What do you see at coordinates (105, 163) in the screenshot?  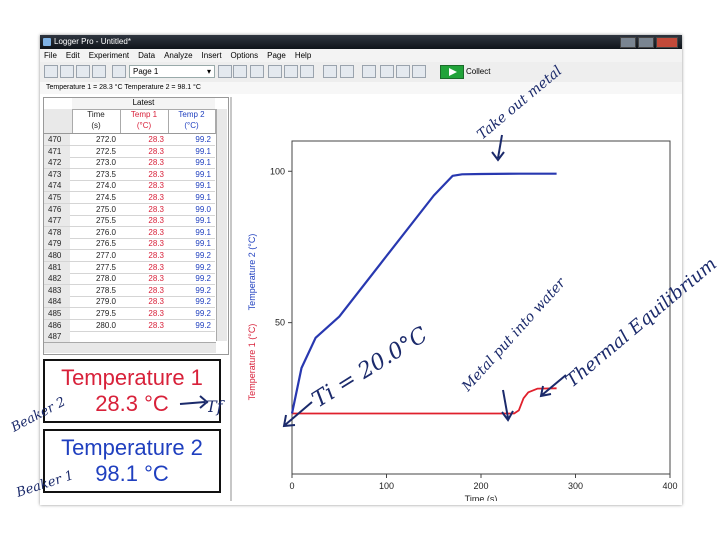 I see `cell-time: 273.0` at bounding box center [105, 163].